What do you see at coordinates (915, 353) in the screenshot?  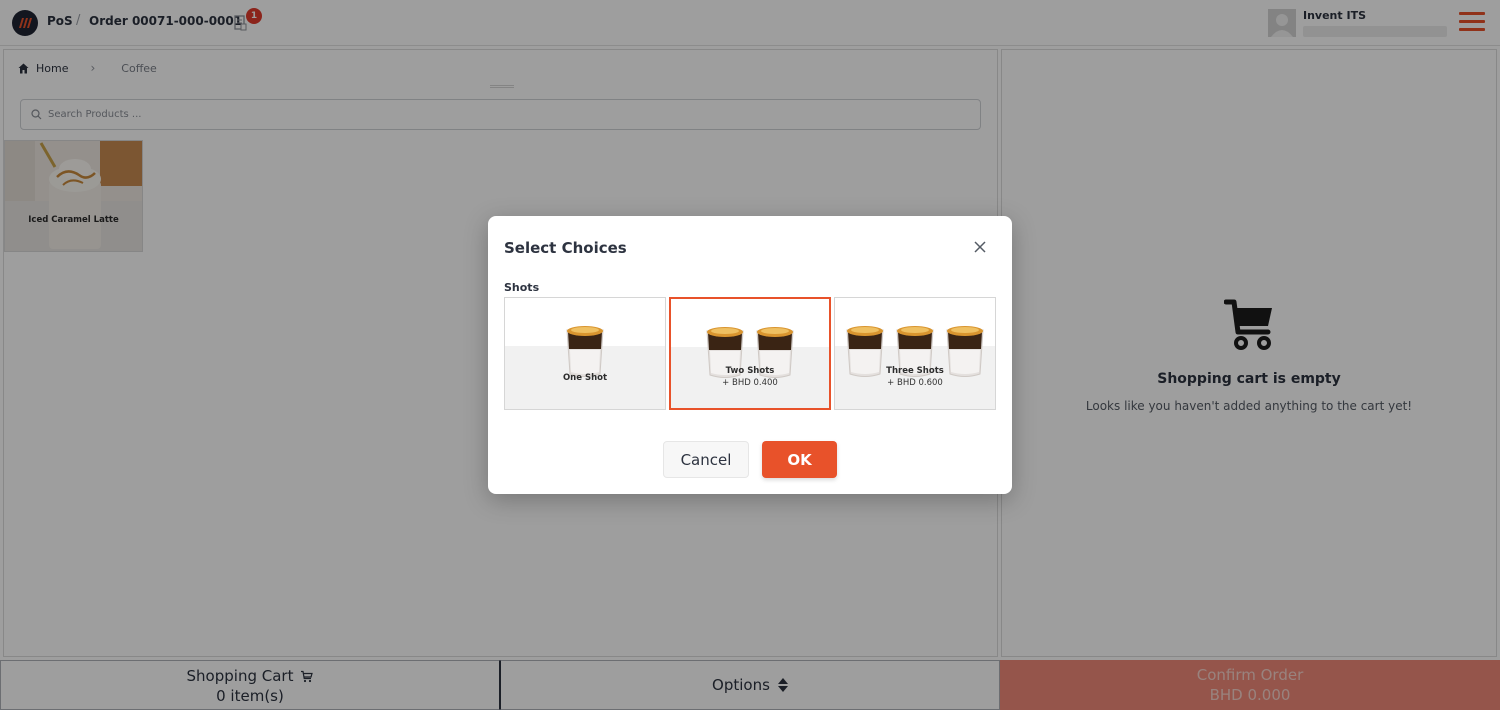 I see `choice-three-shots: Three Shots + BHD 0.600` at bounding box center [915, 353].